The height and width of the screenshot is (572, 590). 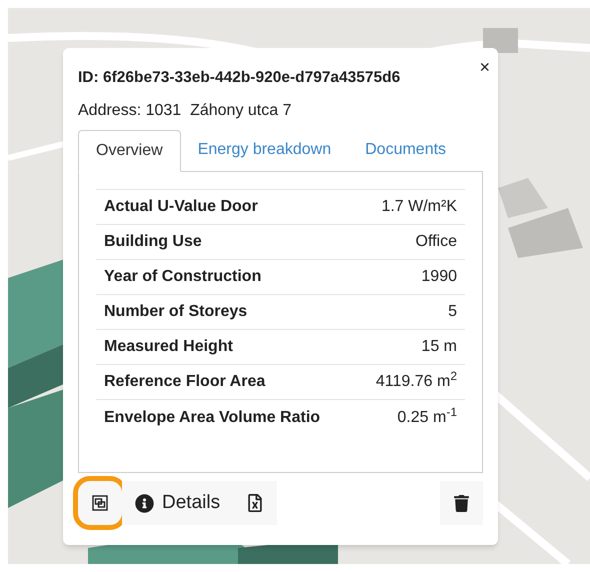 I want to click on frame-icon, so click(x=100, y=503).